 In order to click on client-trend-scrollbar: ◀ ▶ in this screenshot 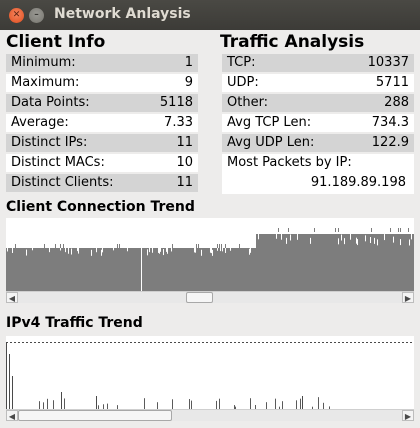, I will do `click(210, 297)`.